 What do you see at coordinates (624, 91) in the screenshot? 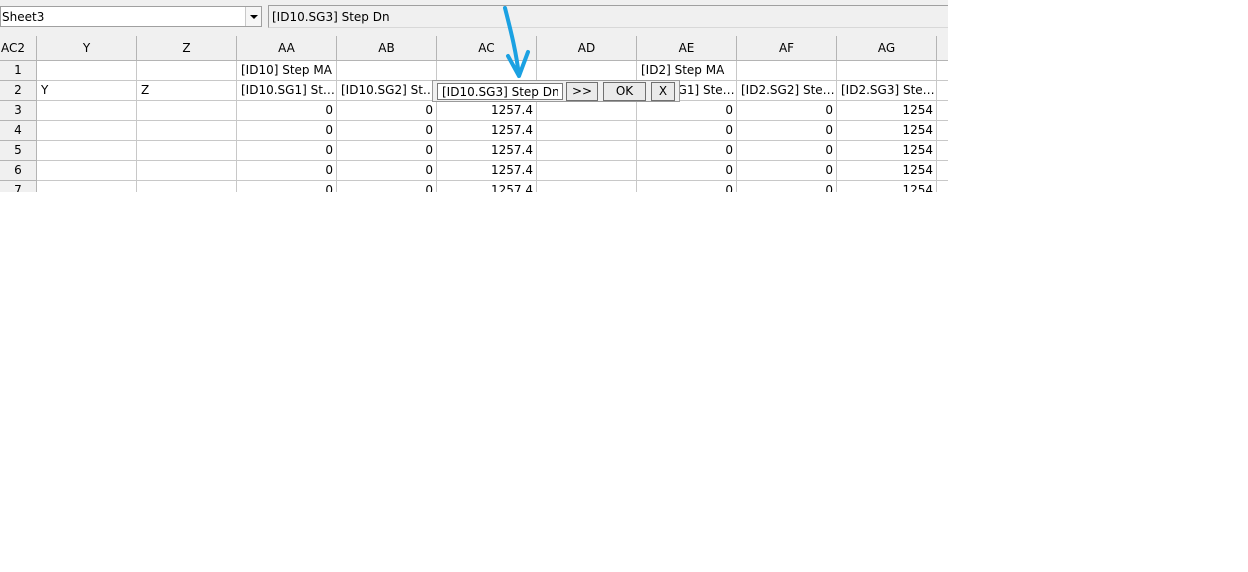
I see `ok-button: OK` at bounding box center [624, 91].